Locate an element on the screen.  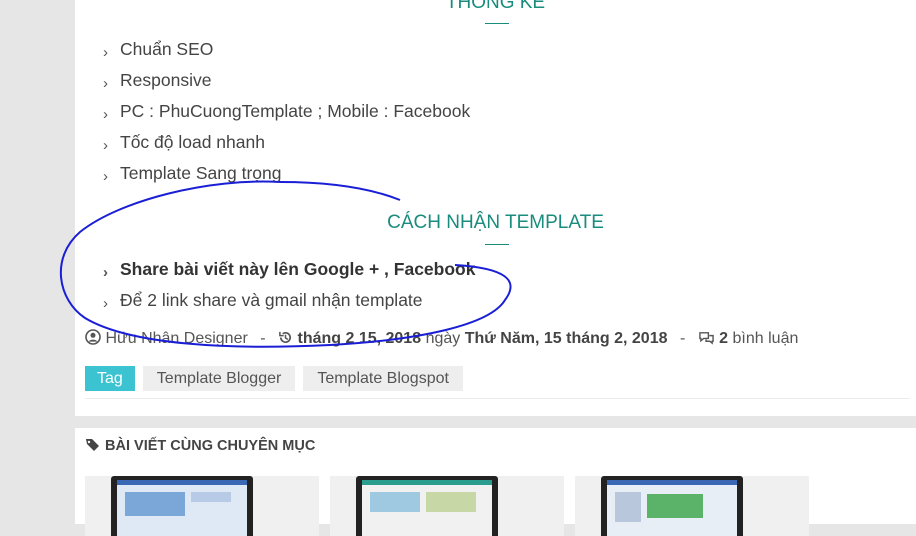
list-item: › Chuẩn SEO is located at coordinates (286, 52).